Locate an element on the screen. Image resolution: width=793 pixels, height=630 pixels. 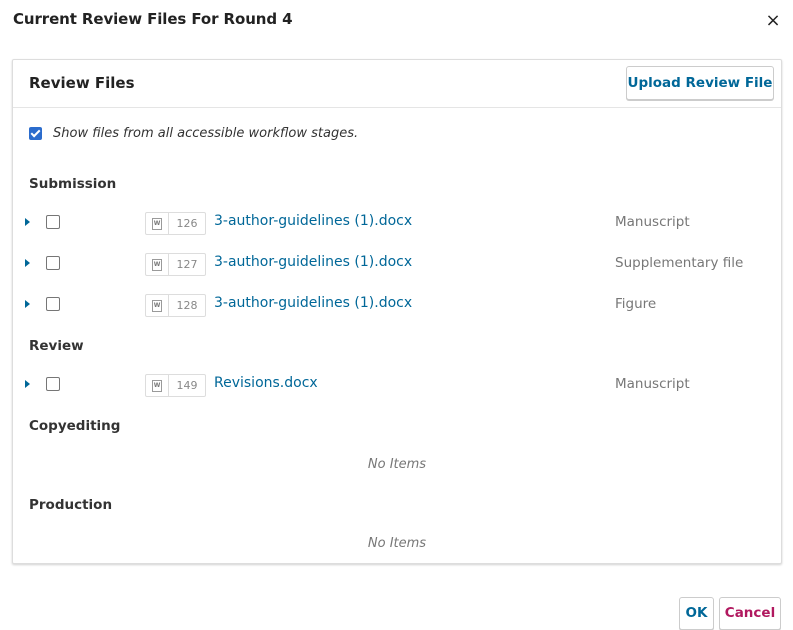
show-all-stages-checkbox is located at coordinates (35, 133).